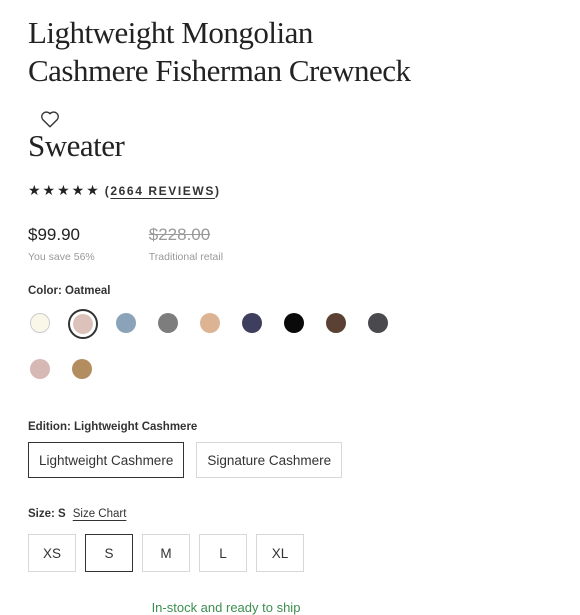 The height and width of the screenshot is (615, 580). Describe the element at coordinates (113, 427) in the screenshot. I see `edition-label: Edition: Lightweight Cashmere` at that location.